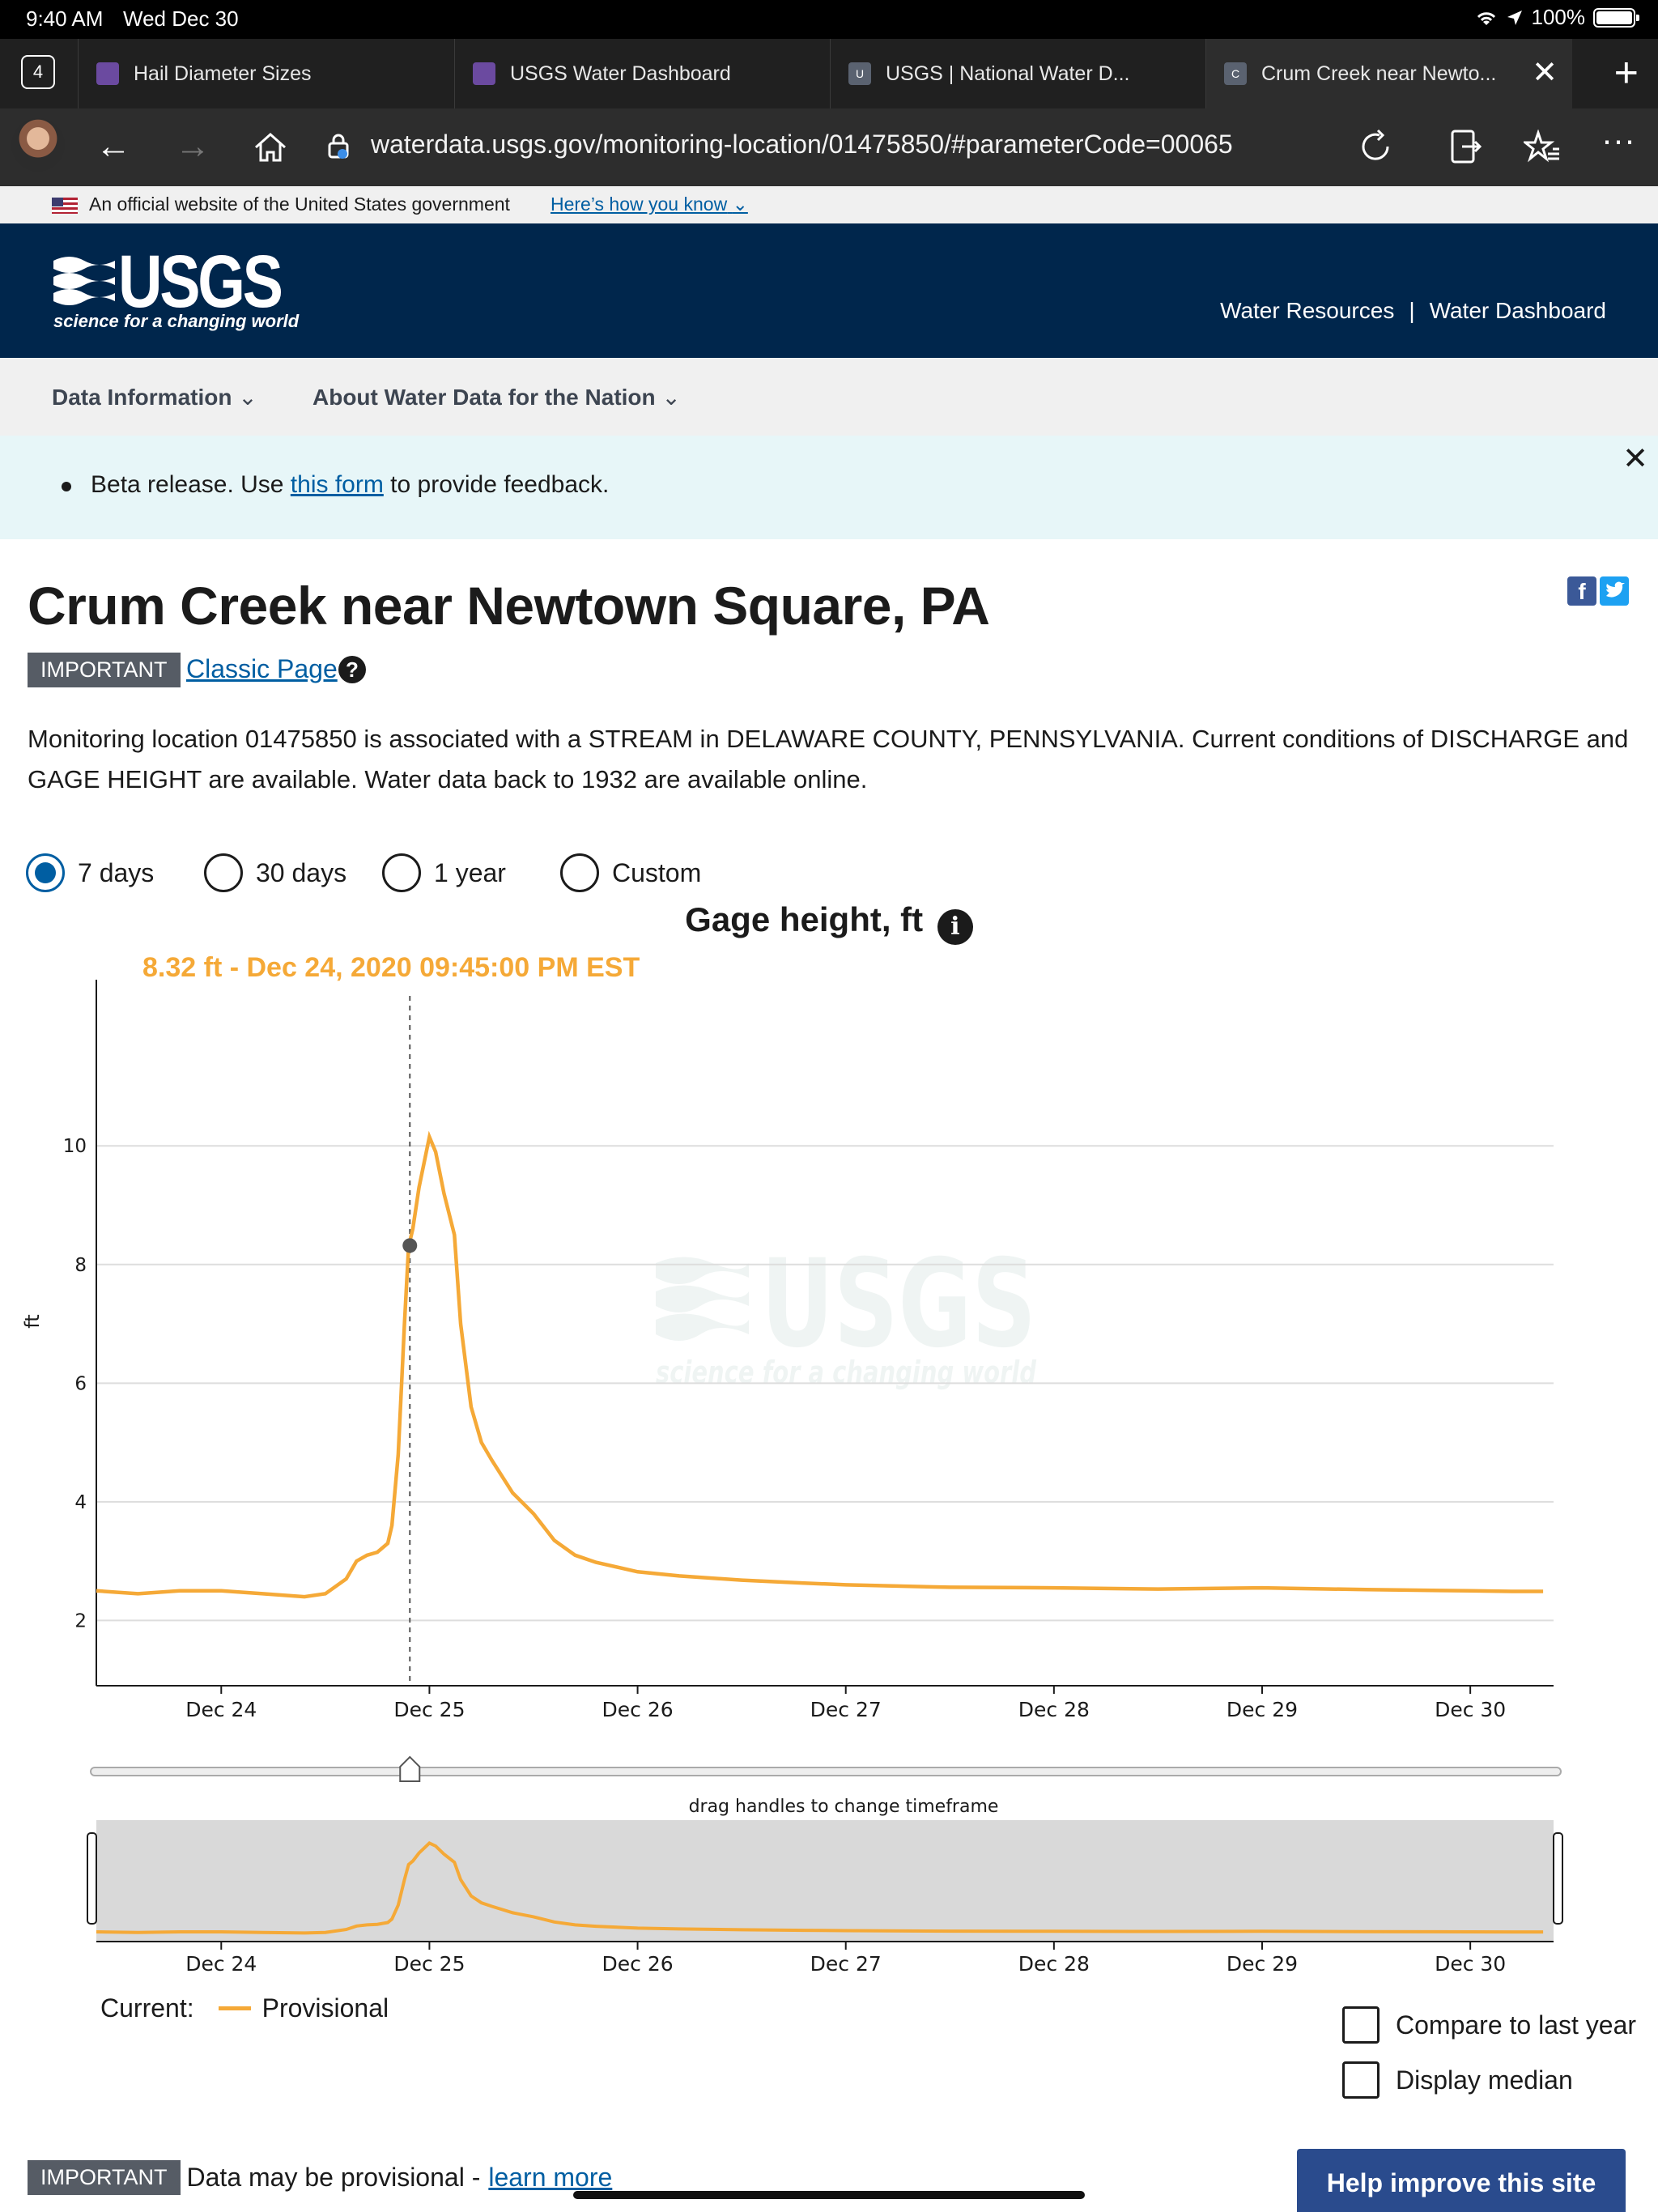  Describe the element at coordinates (32, 1321) in the screenshot. I see `y-axis-label: ft` at that location.